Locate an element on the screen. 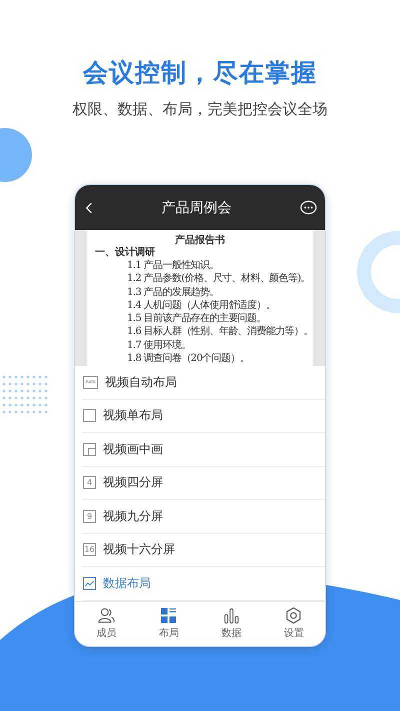 Image resolution: width=400 pixels, height=711 pixels. document-line: 1.2 产品参数(价格、尺寸、材料、颜色等)。 is located at coordinates (219, 279).